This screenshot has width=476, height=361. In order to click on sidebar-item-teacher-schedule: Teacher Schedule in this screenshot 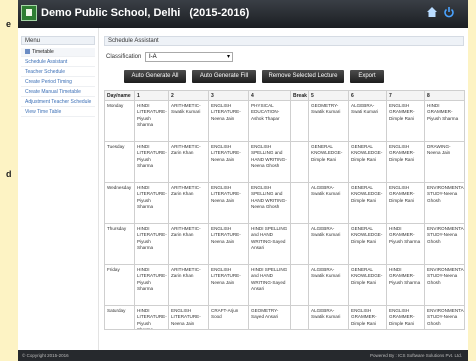, I will do `click(58, 72)`.